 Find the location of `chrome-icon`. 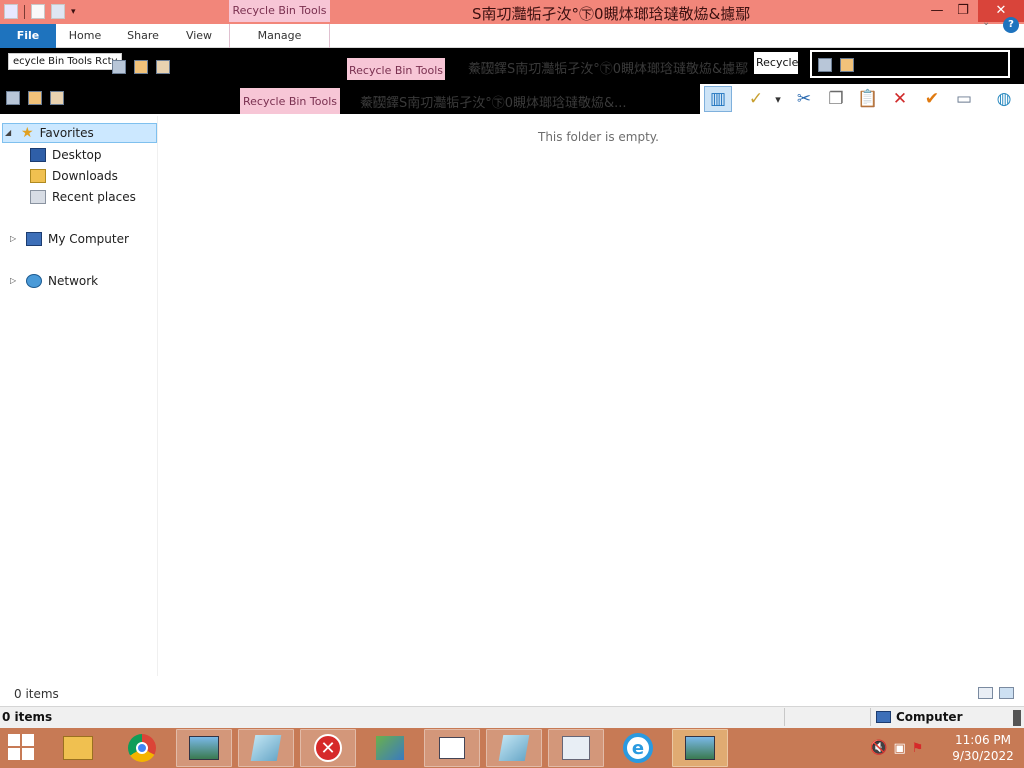

chrome-icon is located at coordinates (142, 748).